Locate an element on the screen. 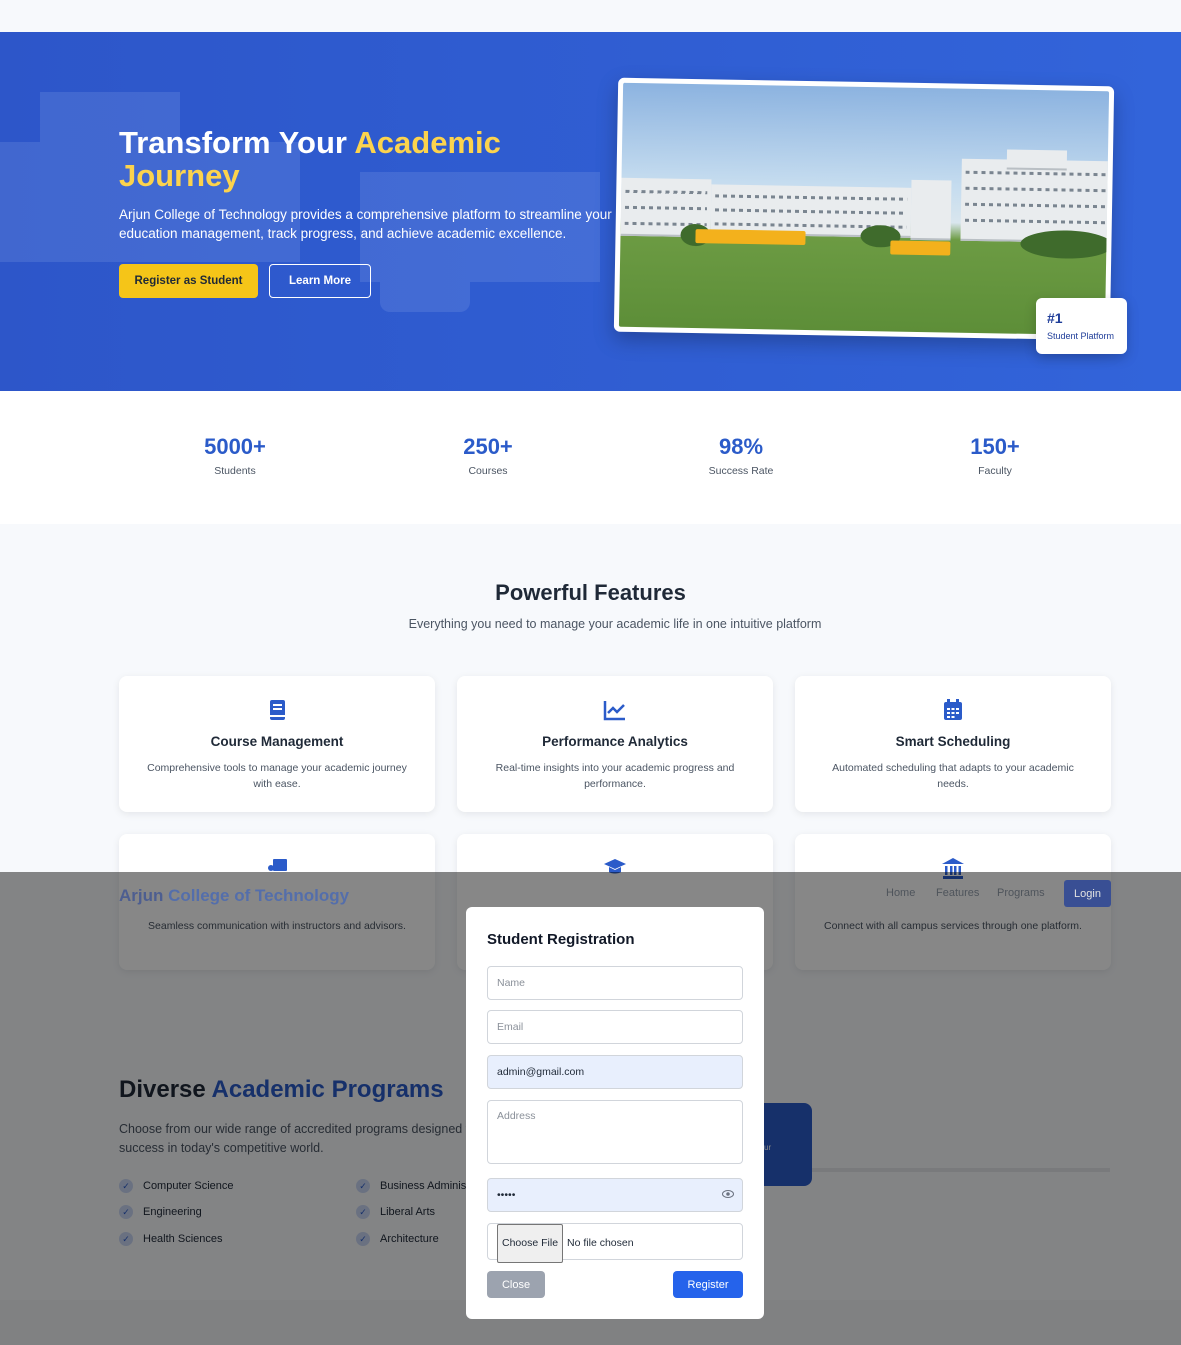  file-status: No file chosen is located at coordinates (600, 1243).